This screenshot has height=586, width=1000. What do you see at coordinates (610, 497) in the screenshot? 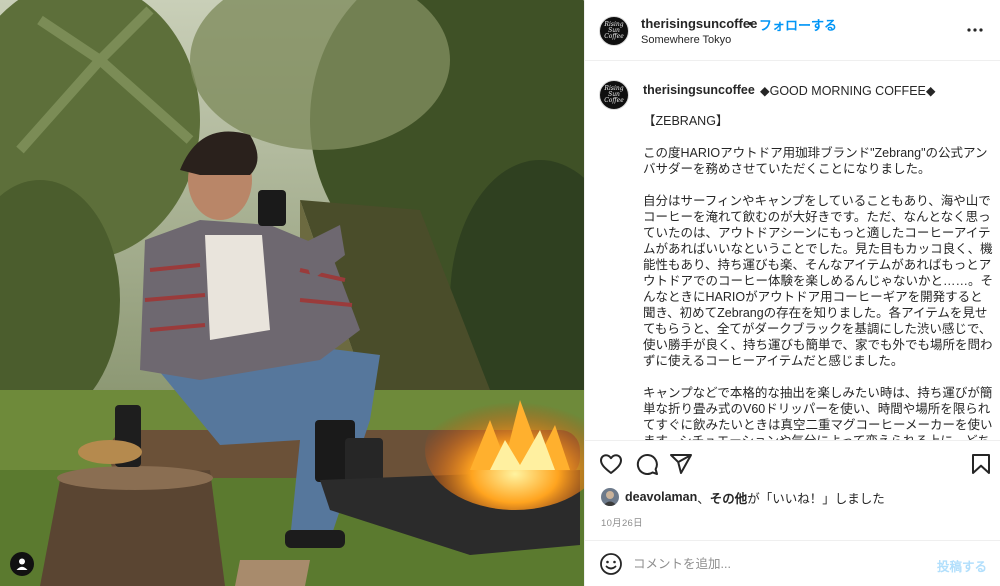
I see `liker-avatar` at bounding box center [610, 497].